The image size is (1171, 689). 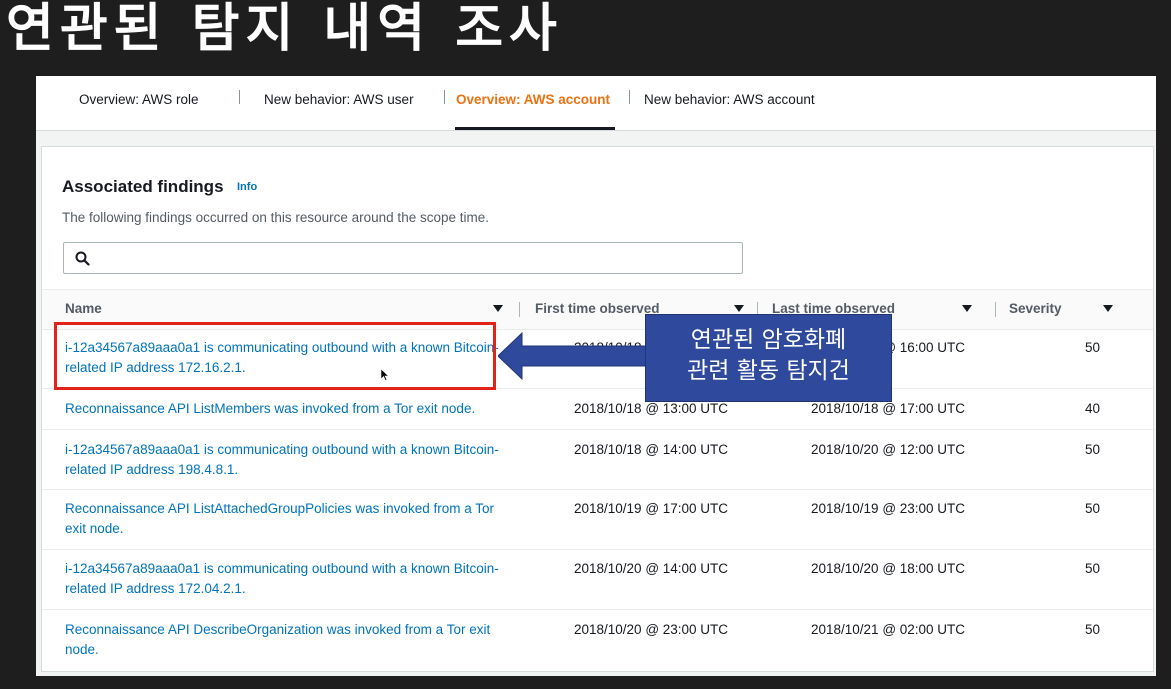 I want to click on first-observed: 2018/10/19 @ 17:00 UTC, so click(x=651, y=508).